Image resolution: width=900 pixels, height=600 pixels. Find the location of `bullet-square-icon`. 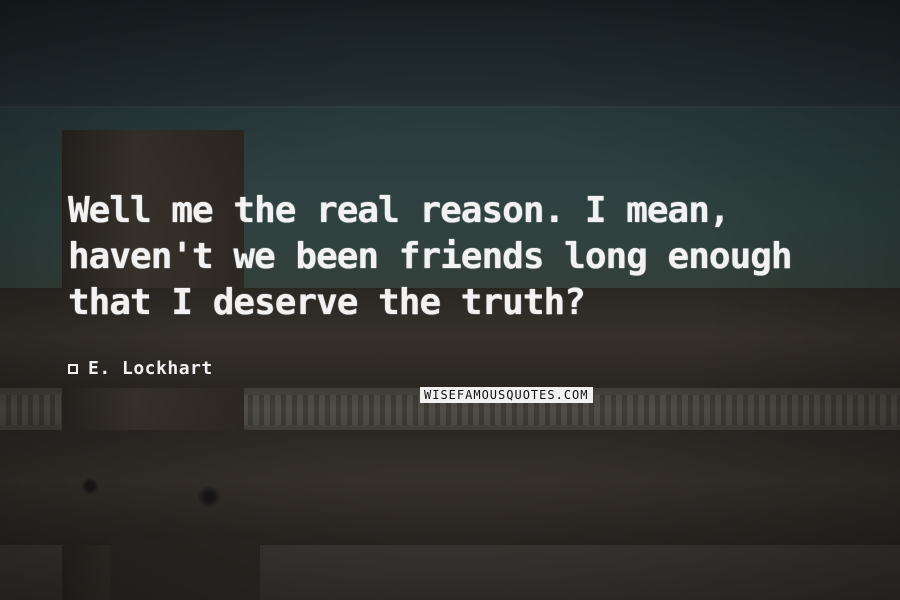

bullet-square-icon is located at coordinates (73, 368).